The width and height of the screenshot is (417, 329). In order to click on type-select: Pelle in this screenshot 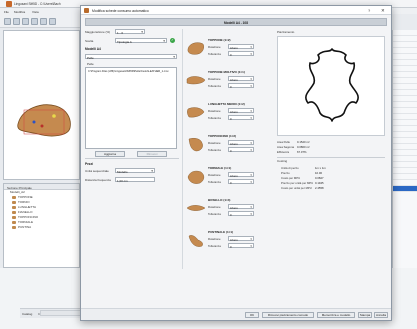, I will do `click(131, 57)`.